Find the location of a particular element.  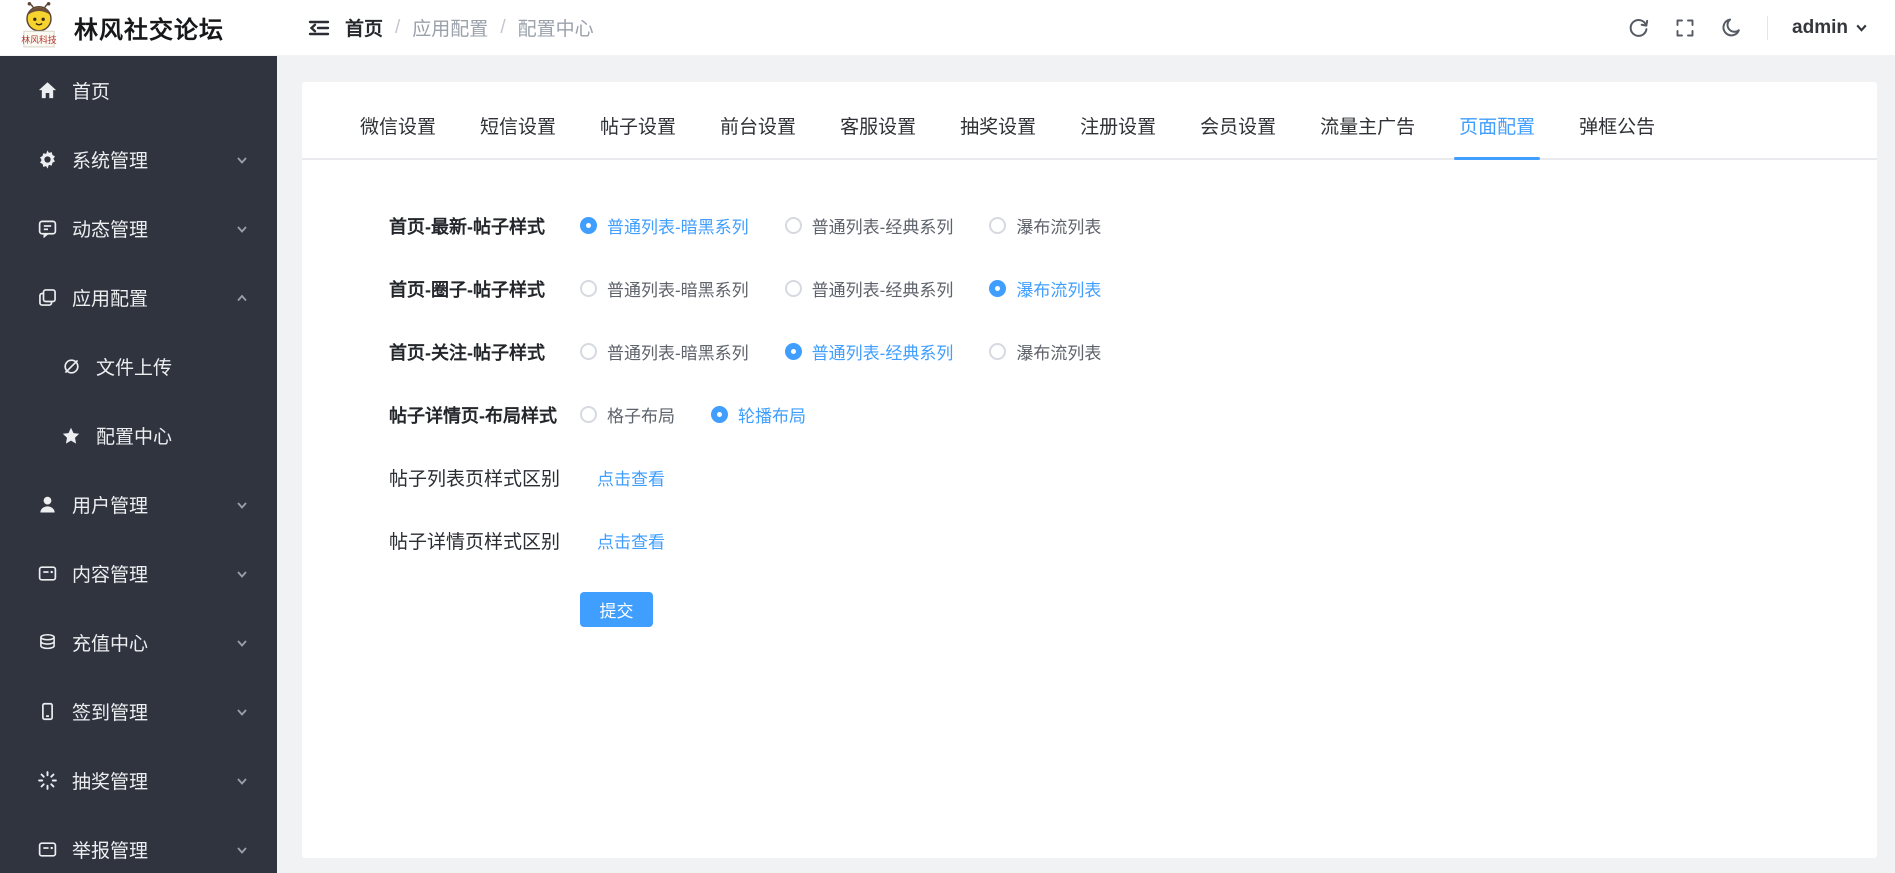

user-icon is located at coordinates (47, 505).